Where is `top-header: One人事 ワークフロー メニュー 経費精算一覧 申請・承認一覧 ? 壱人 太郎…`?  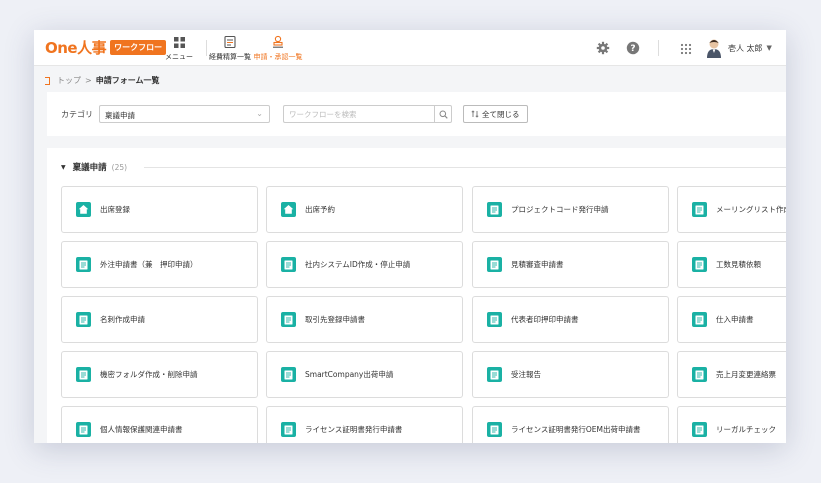
top-header: One人事 ワークフロー メニュー 経費精算一覧 申請・承認一覧 ? 壱人 太郎… is located at coordinates (410, 48).